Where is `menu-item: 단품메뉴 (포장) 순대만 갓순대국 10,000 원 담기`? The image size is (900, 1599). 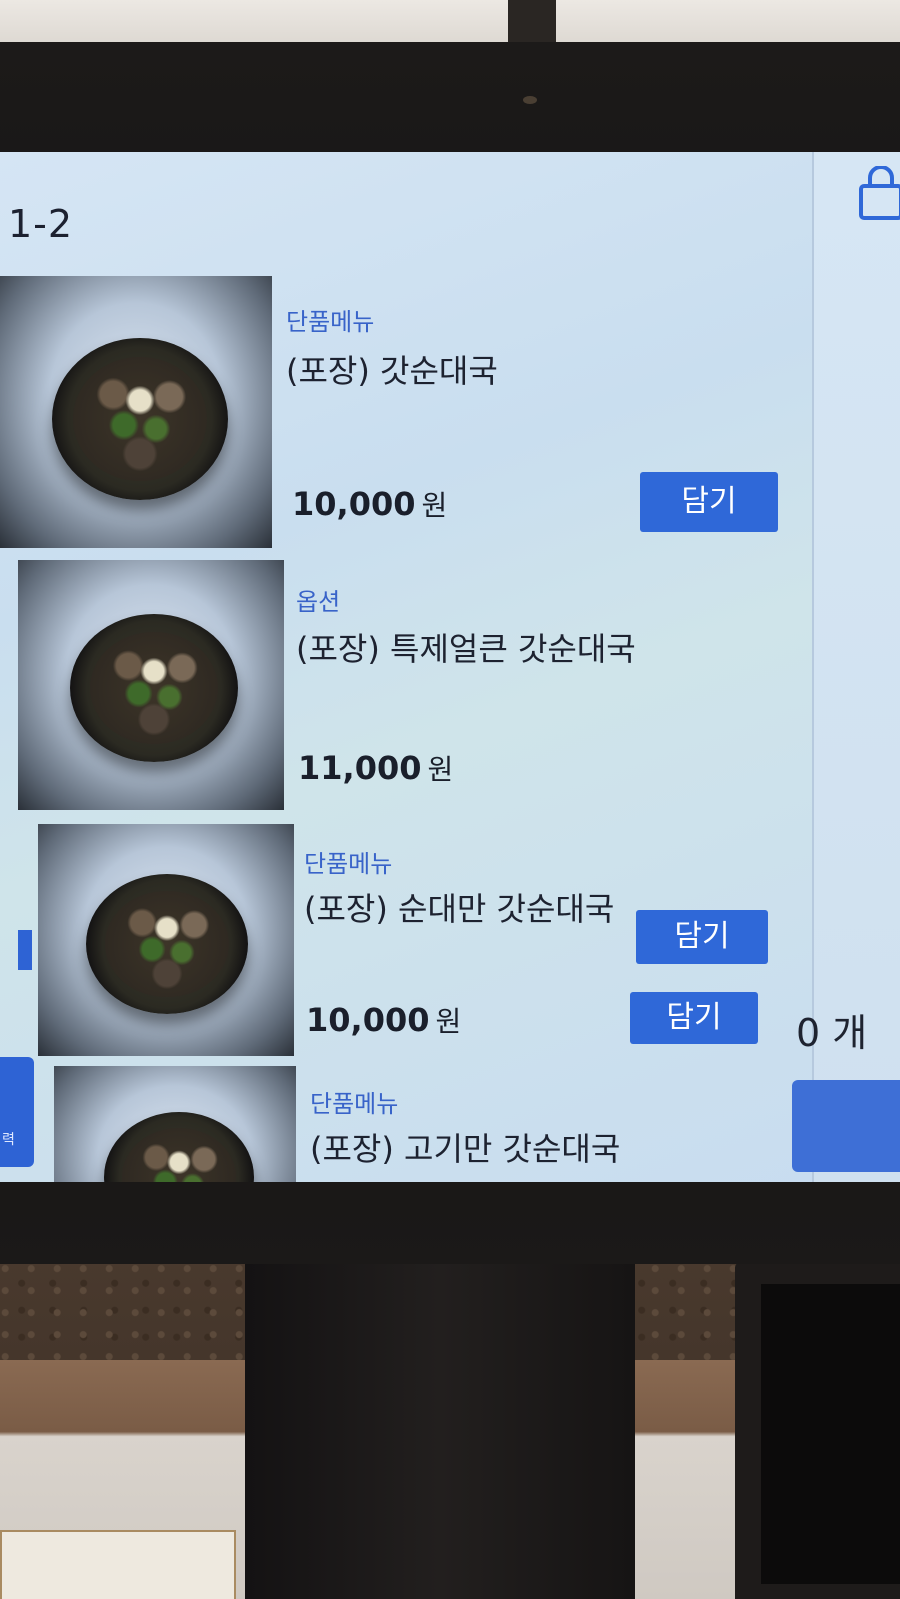 menu-item: 단품메뉴 (포장) 순대만 갓순대국 10,000 원 담기 is located at coordinates (423, 940).